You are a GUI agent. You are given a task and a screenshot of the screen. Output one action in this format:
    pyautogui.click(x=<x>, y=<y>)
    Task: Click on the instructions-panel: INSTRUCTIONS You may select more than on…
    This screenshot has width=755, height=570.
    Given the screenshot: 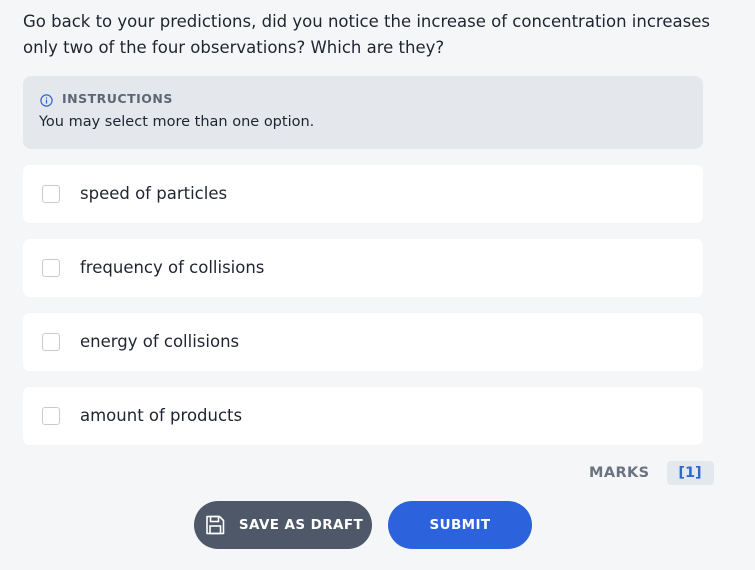 What is the action you would take?
    pyautogui.click(x=363, y=112)
    